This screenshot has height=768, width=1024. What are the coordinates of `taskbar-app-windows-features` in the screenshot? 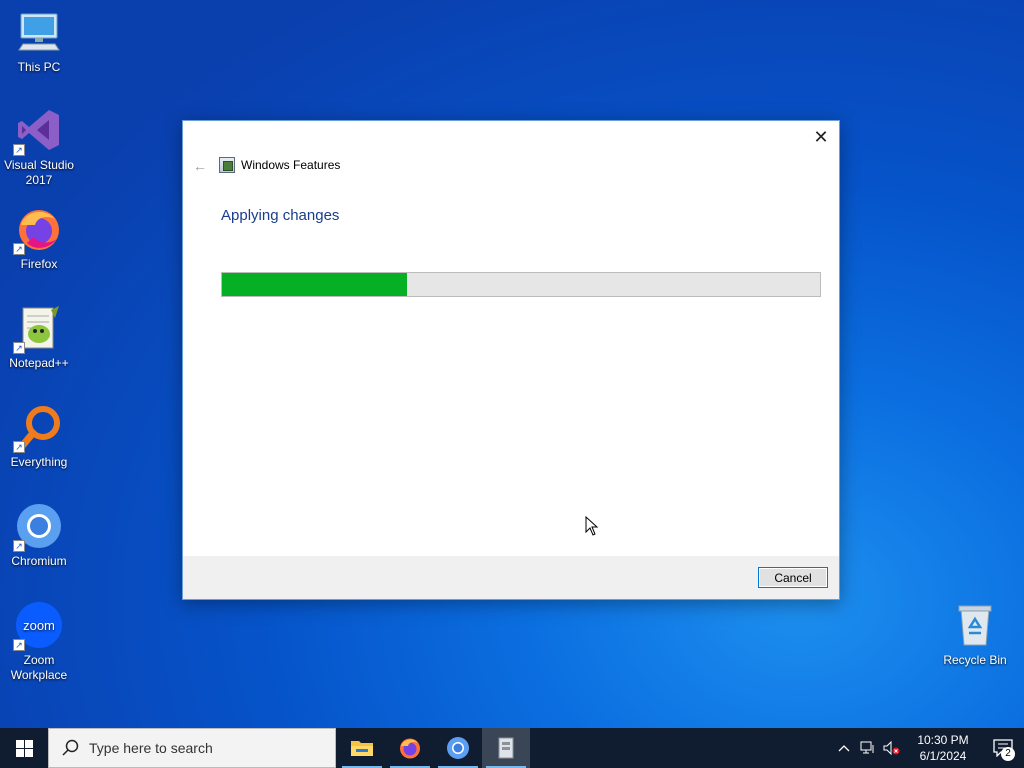 It's located at (506, 748).